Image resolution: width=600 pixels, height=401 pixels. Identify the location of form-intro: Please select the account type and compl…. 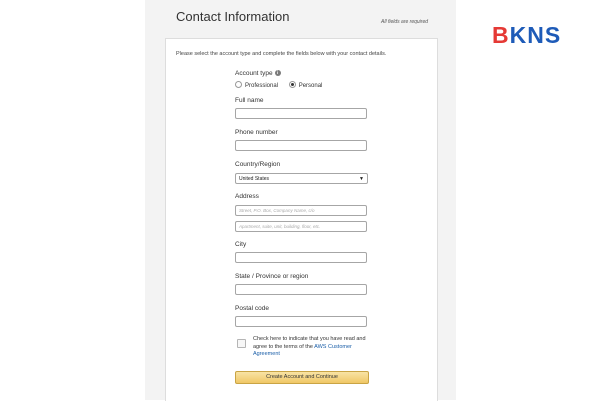
(281, 54).